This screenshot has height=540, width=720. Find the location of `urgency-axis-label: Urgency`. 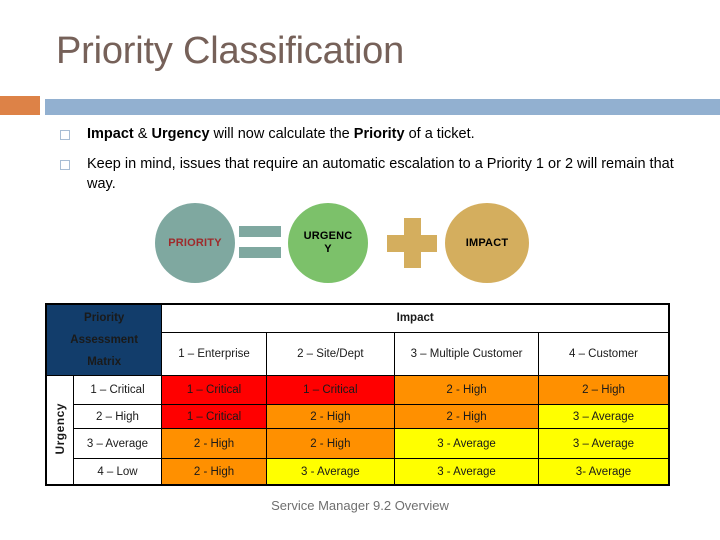

urgency-axis-label: Urgency is located at coordinates (59, 428).